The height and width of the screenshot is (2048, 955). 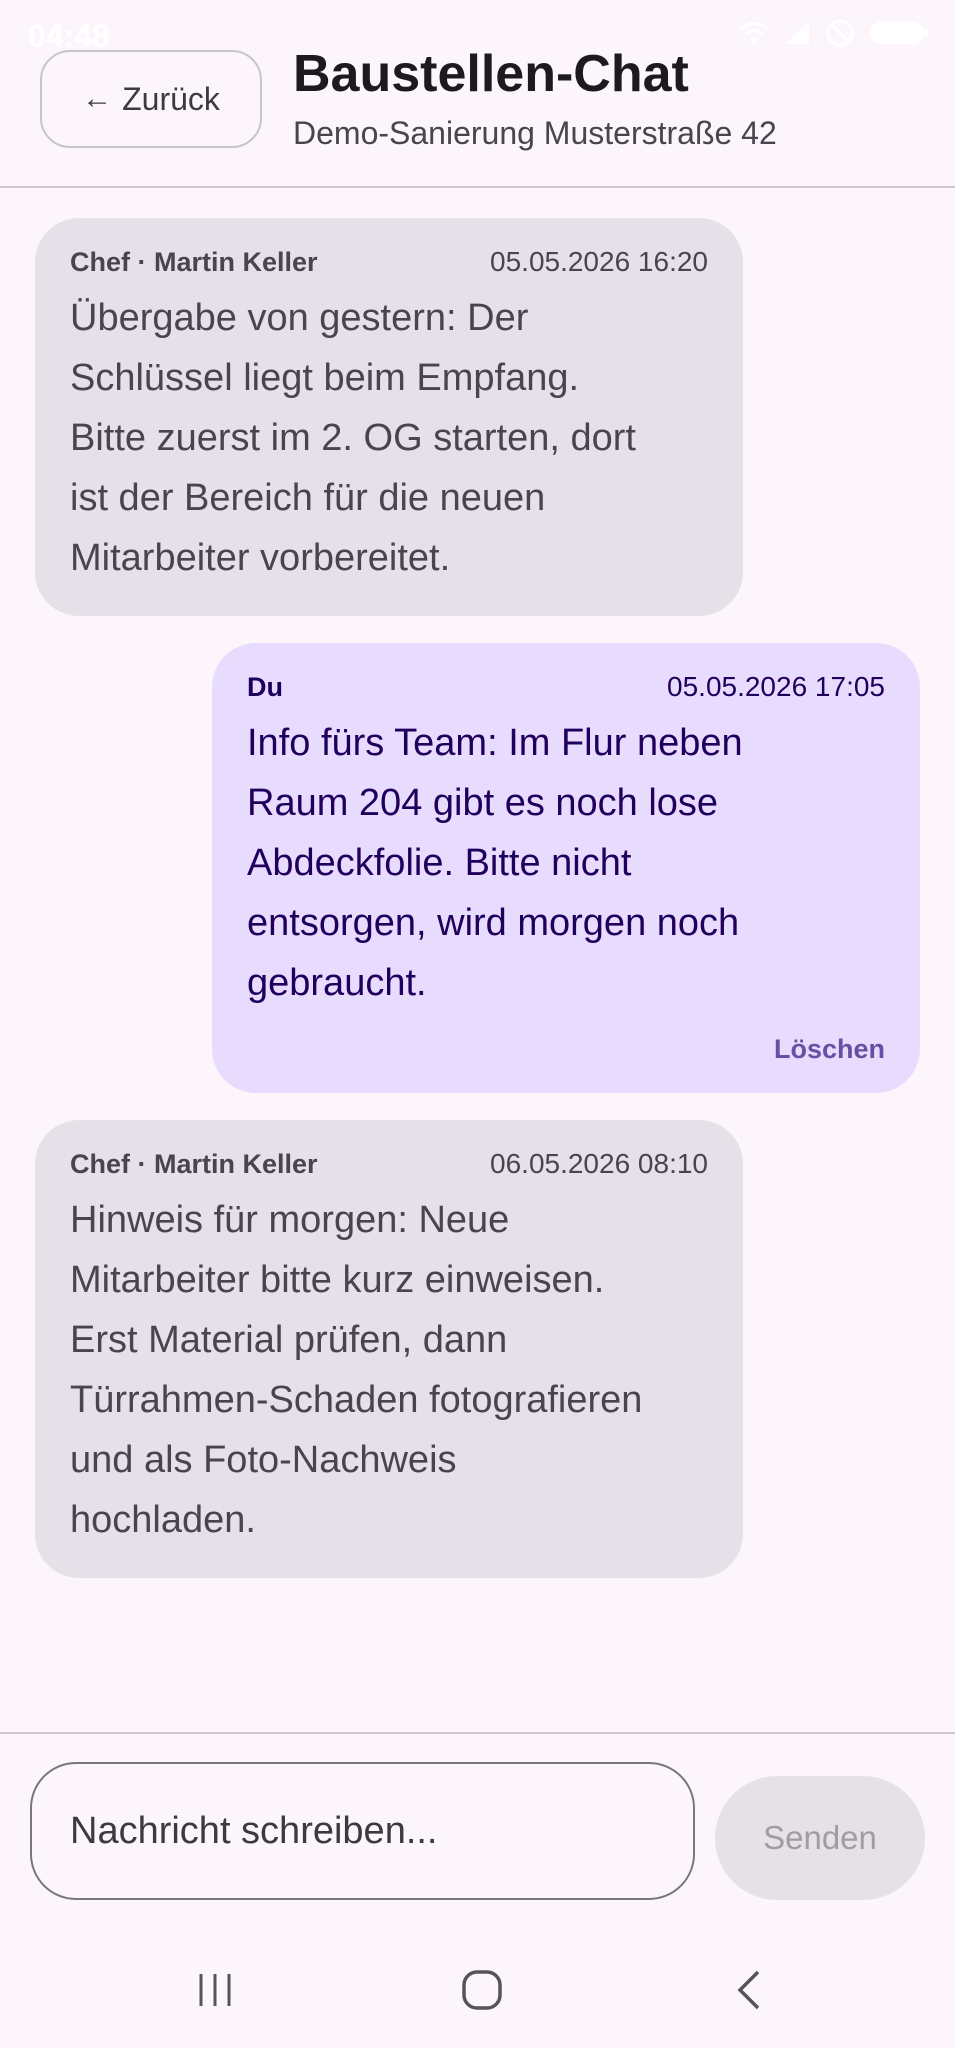 I want to click on message-line: Abdeckfolie. Bitte nicht, so click(x=439, y=863).